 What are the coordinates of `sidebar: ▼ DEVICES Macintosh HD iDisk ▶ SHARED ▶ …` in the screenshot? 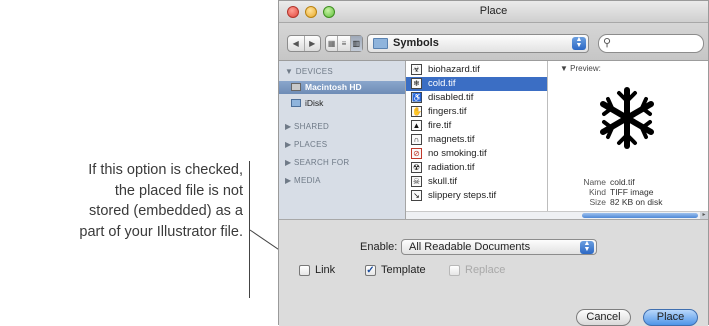 It's located at (342, 140).